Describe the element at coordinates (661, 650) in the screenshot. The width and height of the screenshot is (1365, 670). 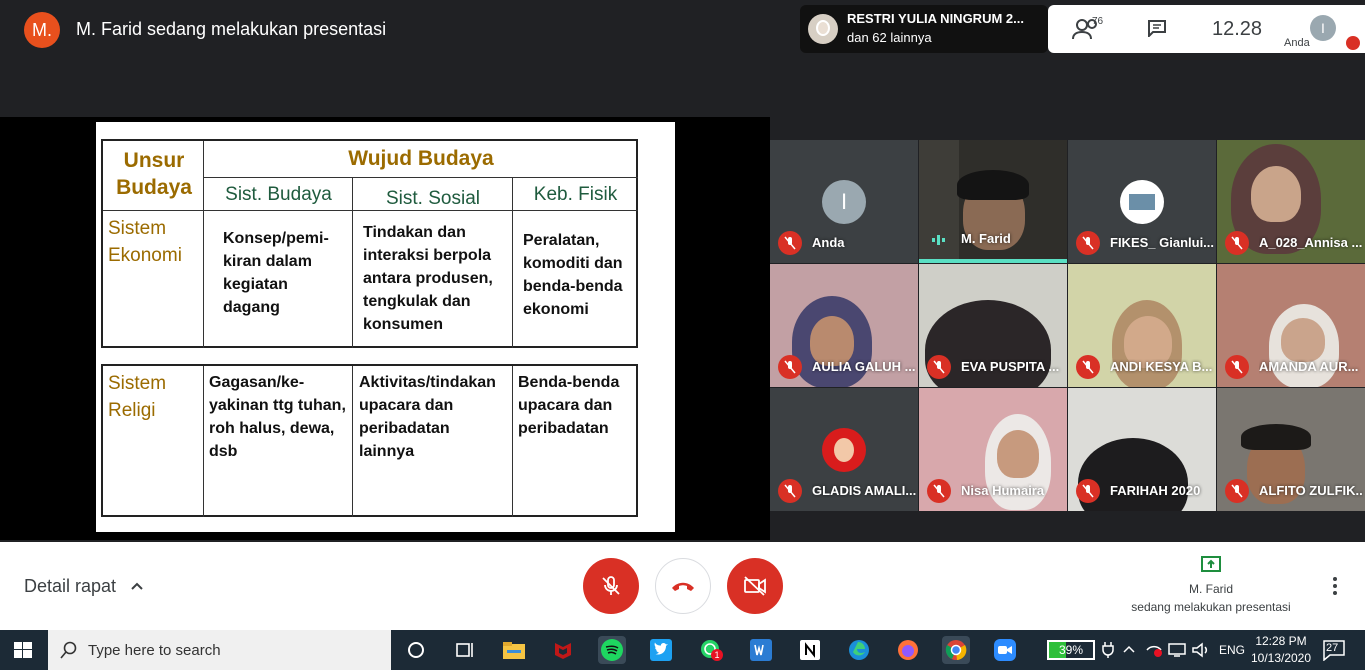
I see `twitter-icon` at that location.